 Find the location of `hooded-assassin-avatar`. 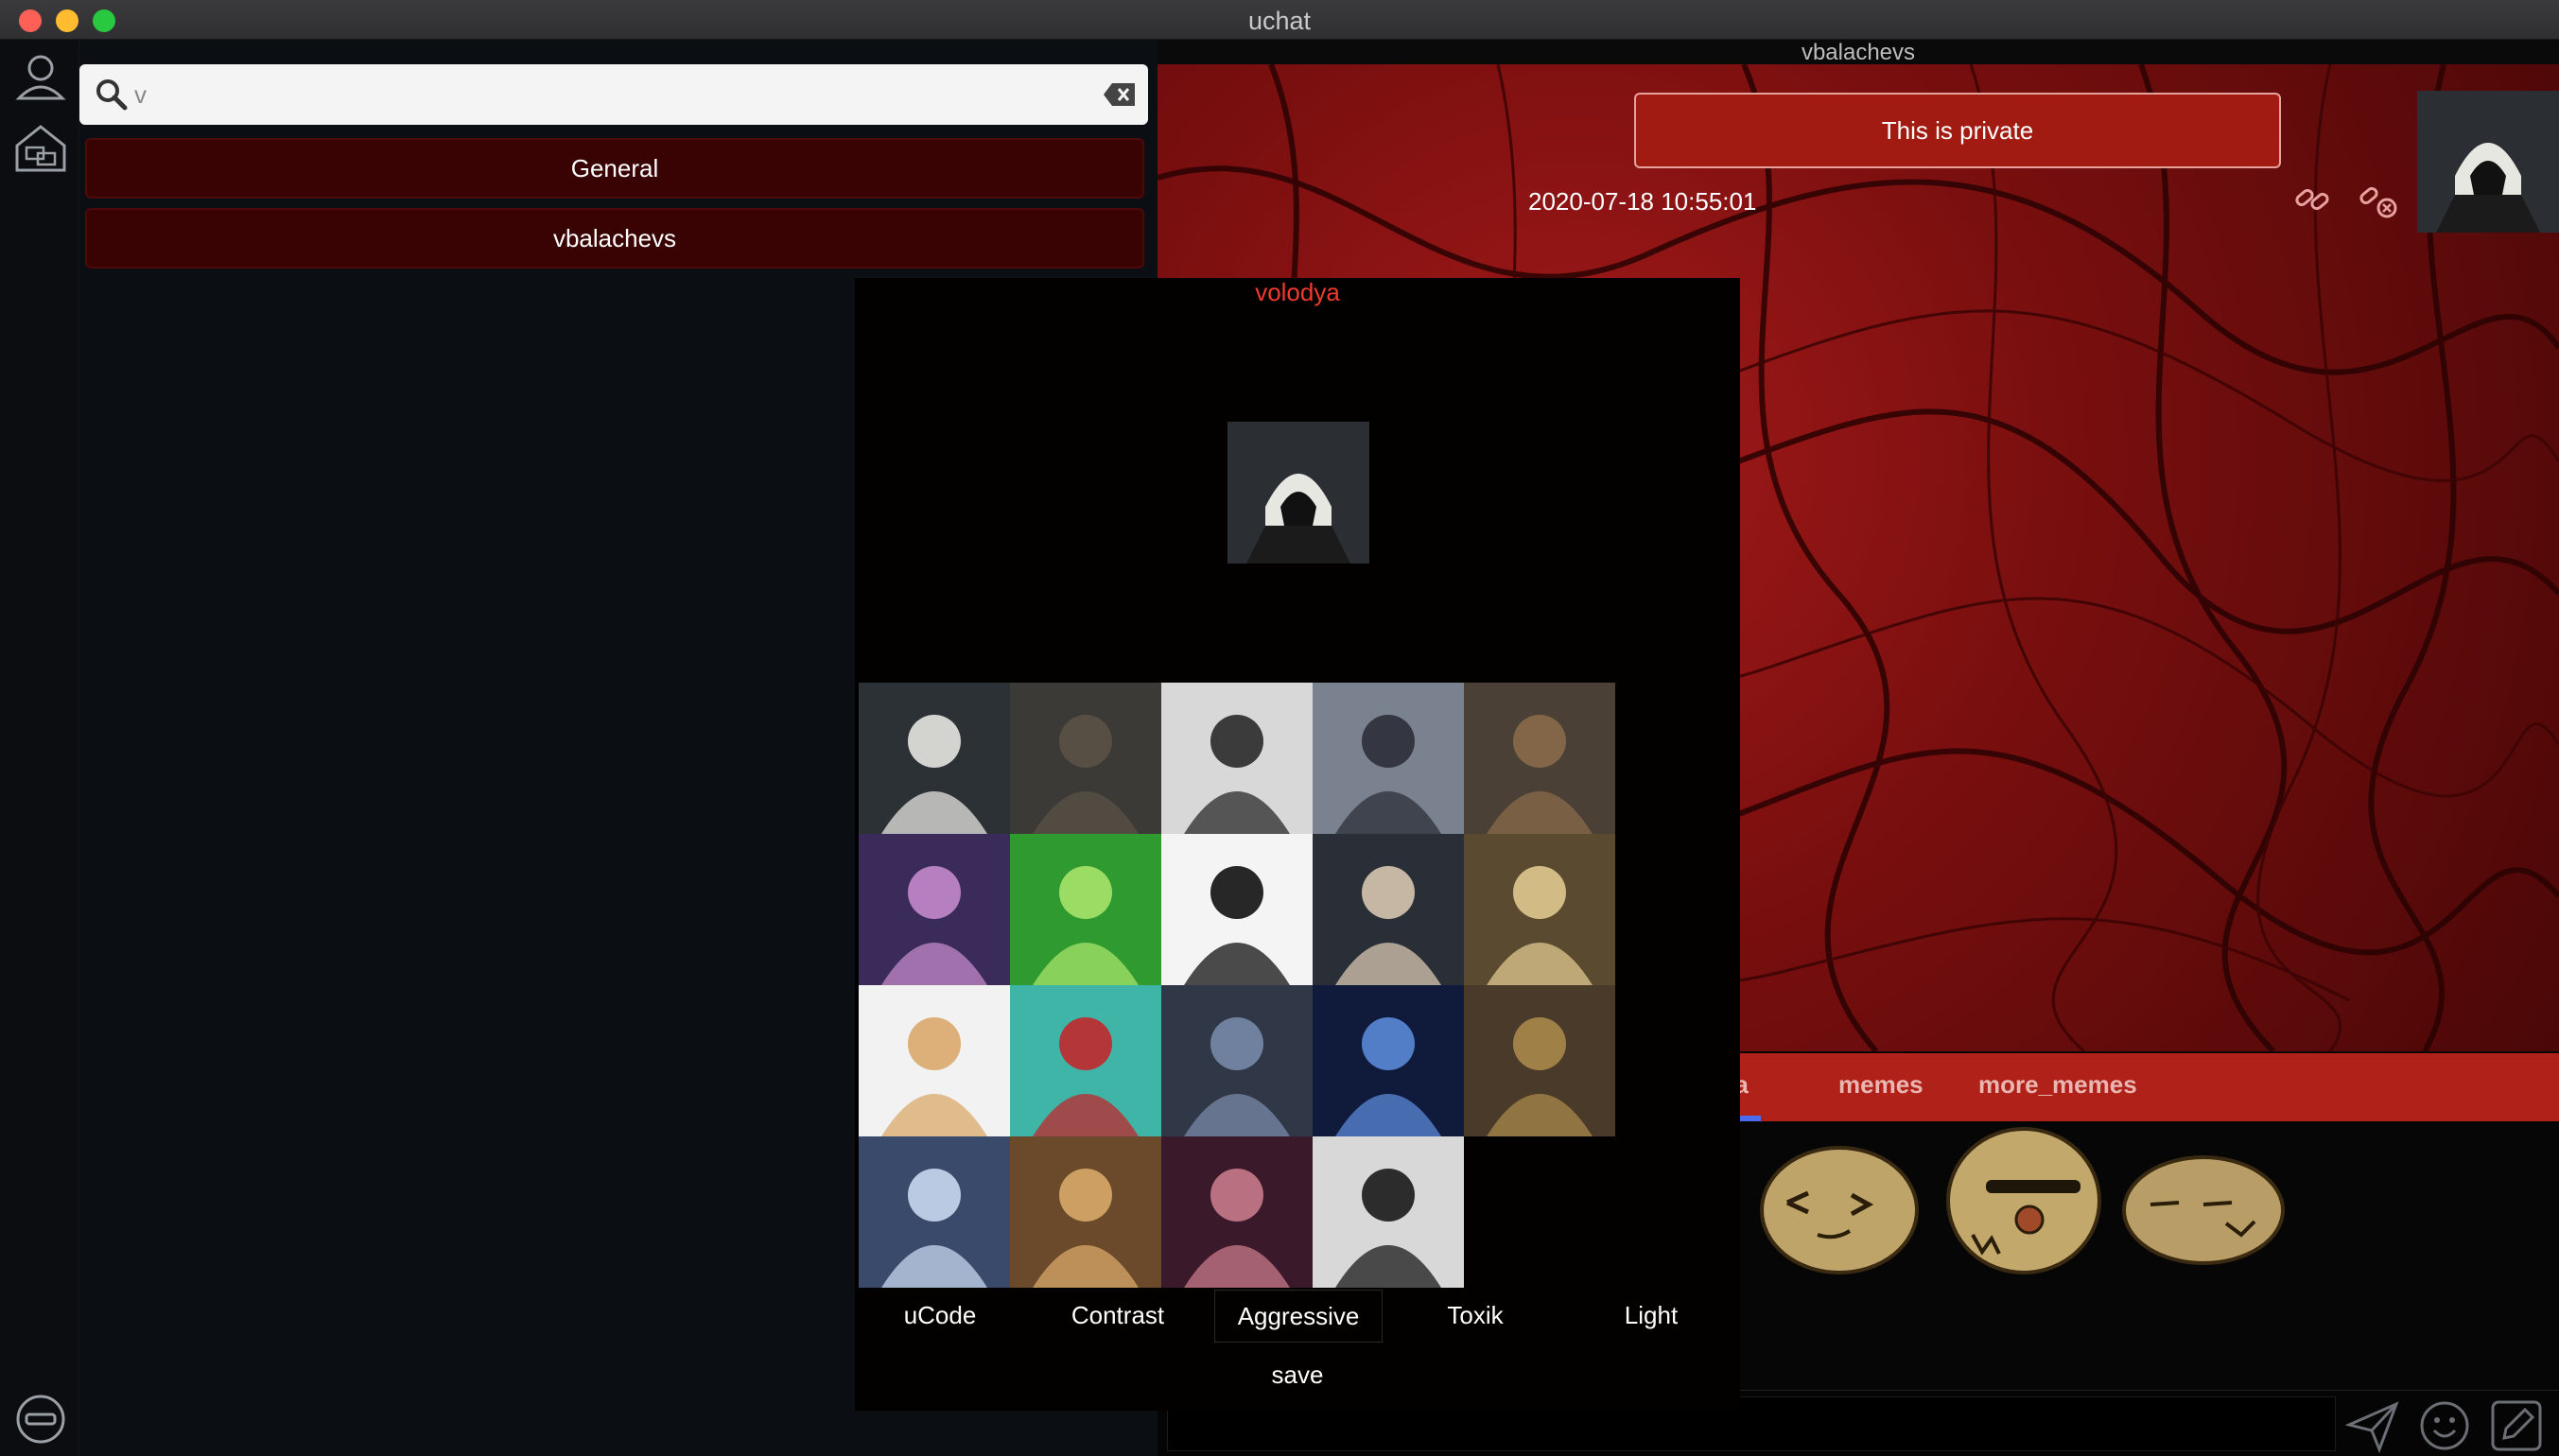

hooded-assassin-avatar is located at coordinates (934, 758).